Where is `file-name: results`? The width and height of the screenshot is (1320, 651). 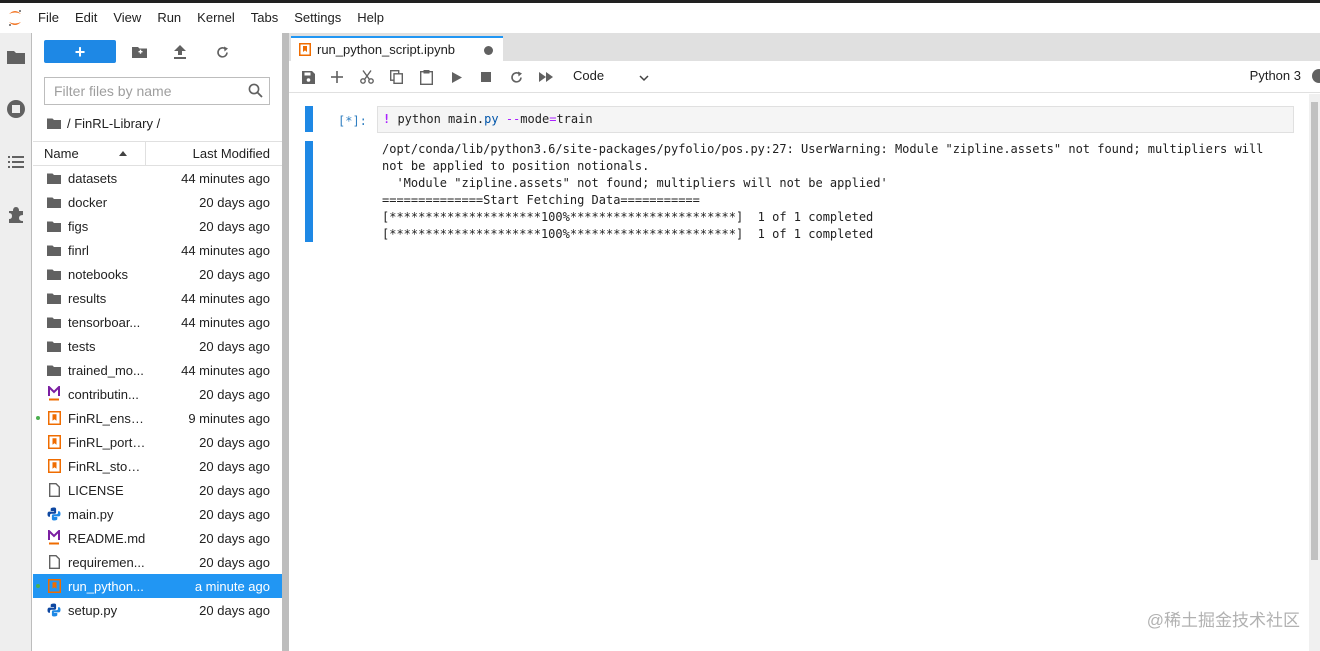
file-name: results is located at coordinates (87, 298).